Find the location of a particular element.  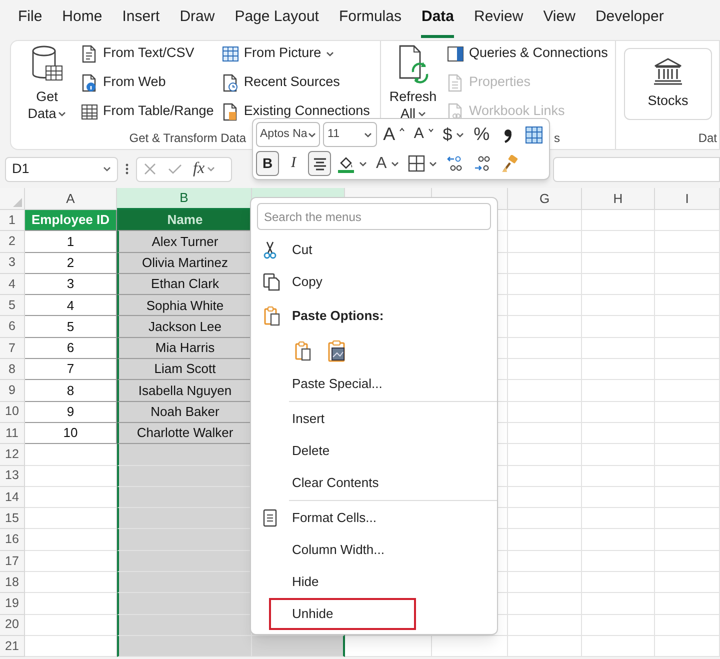

row-header: 18 is located at coordinates (12, 583).